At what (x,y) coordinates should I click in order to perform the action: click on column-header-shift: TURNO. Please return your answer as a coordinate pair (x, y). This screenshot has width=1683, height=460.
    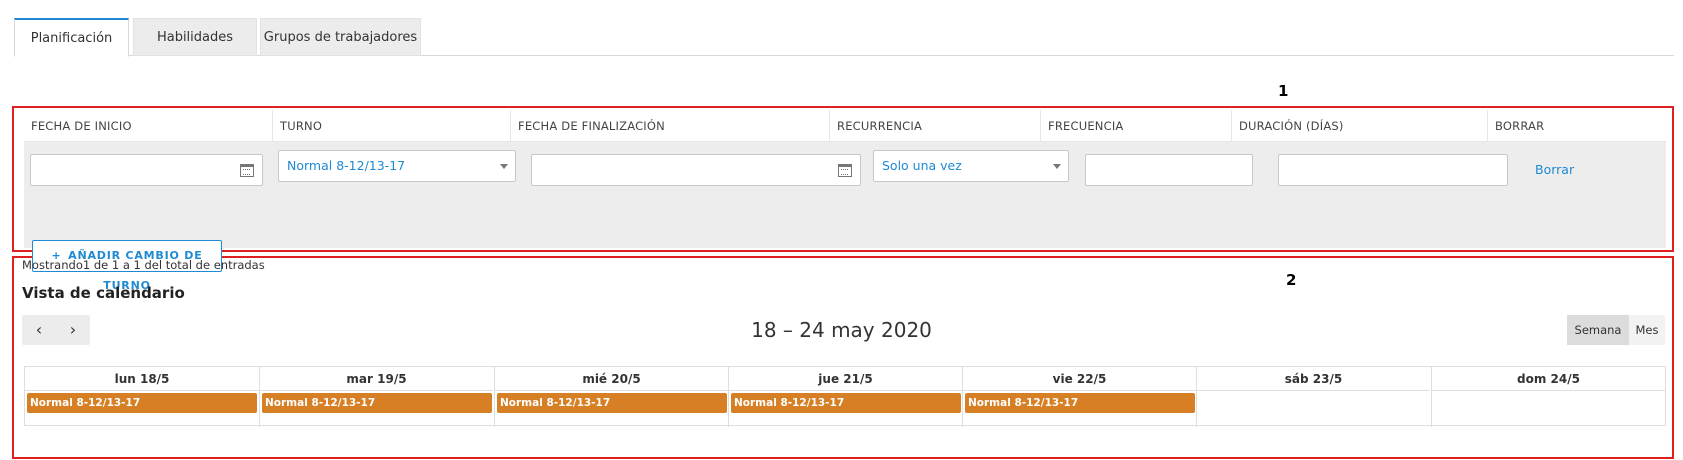
    Looking at the image, I should click on (391, 126).